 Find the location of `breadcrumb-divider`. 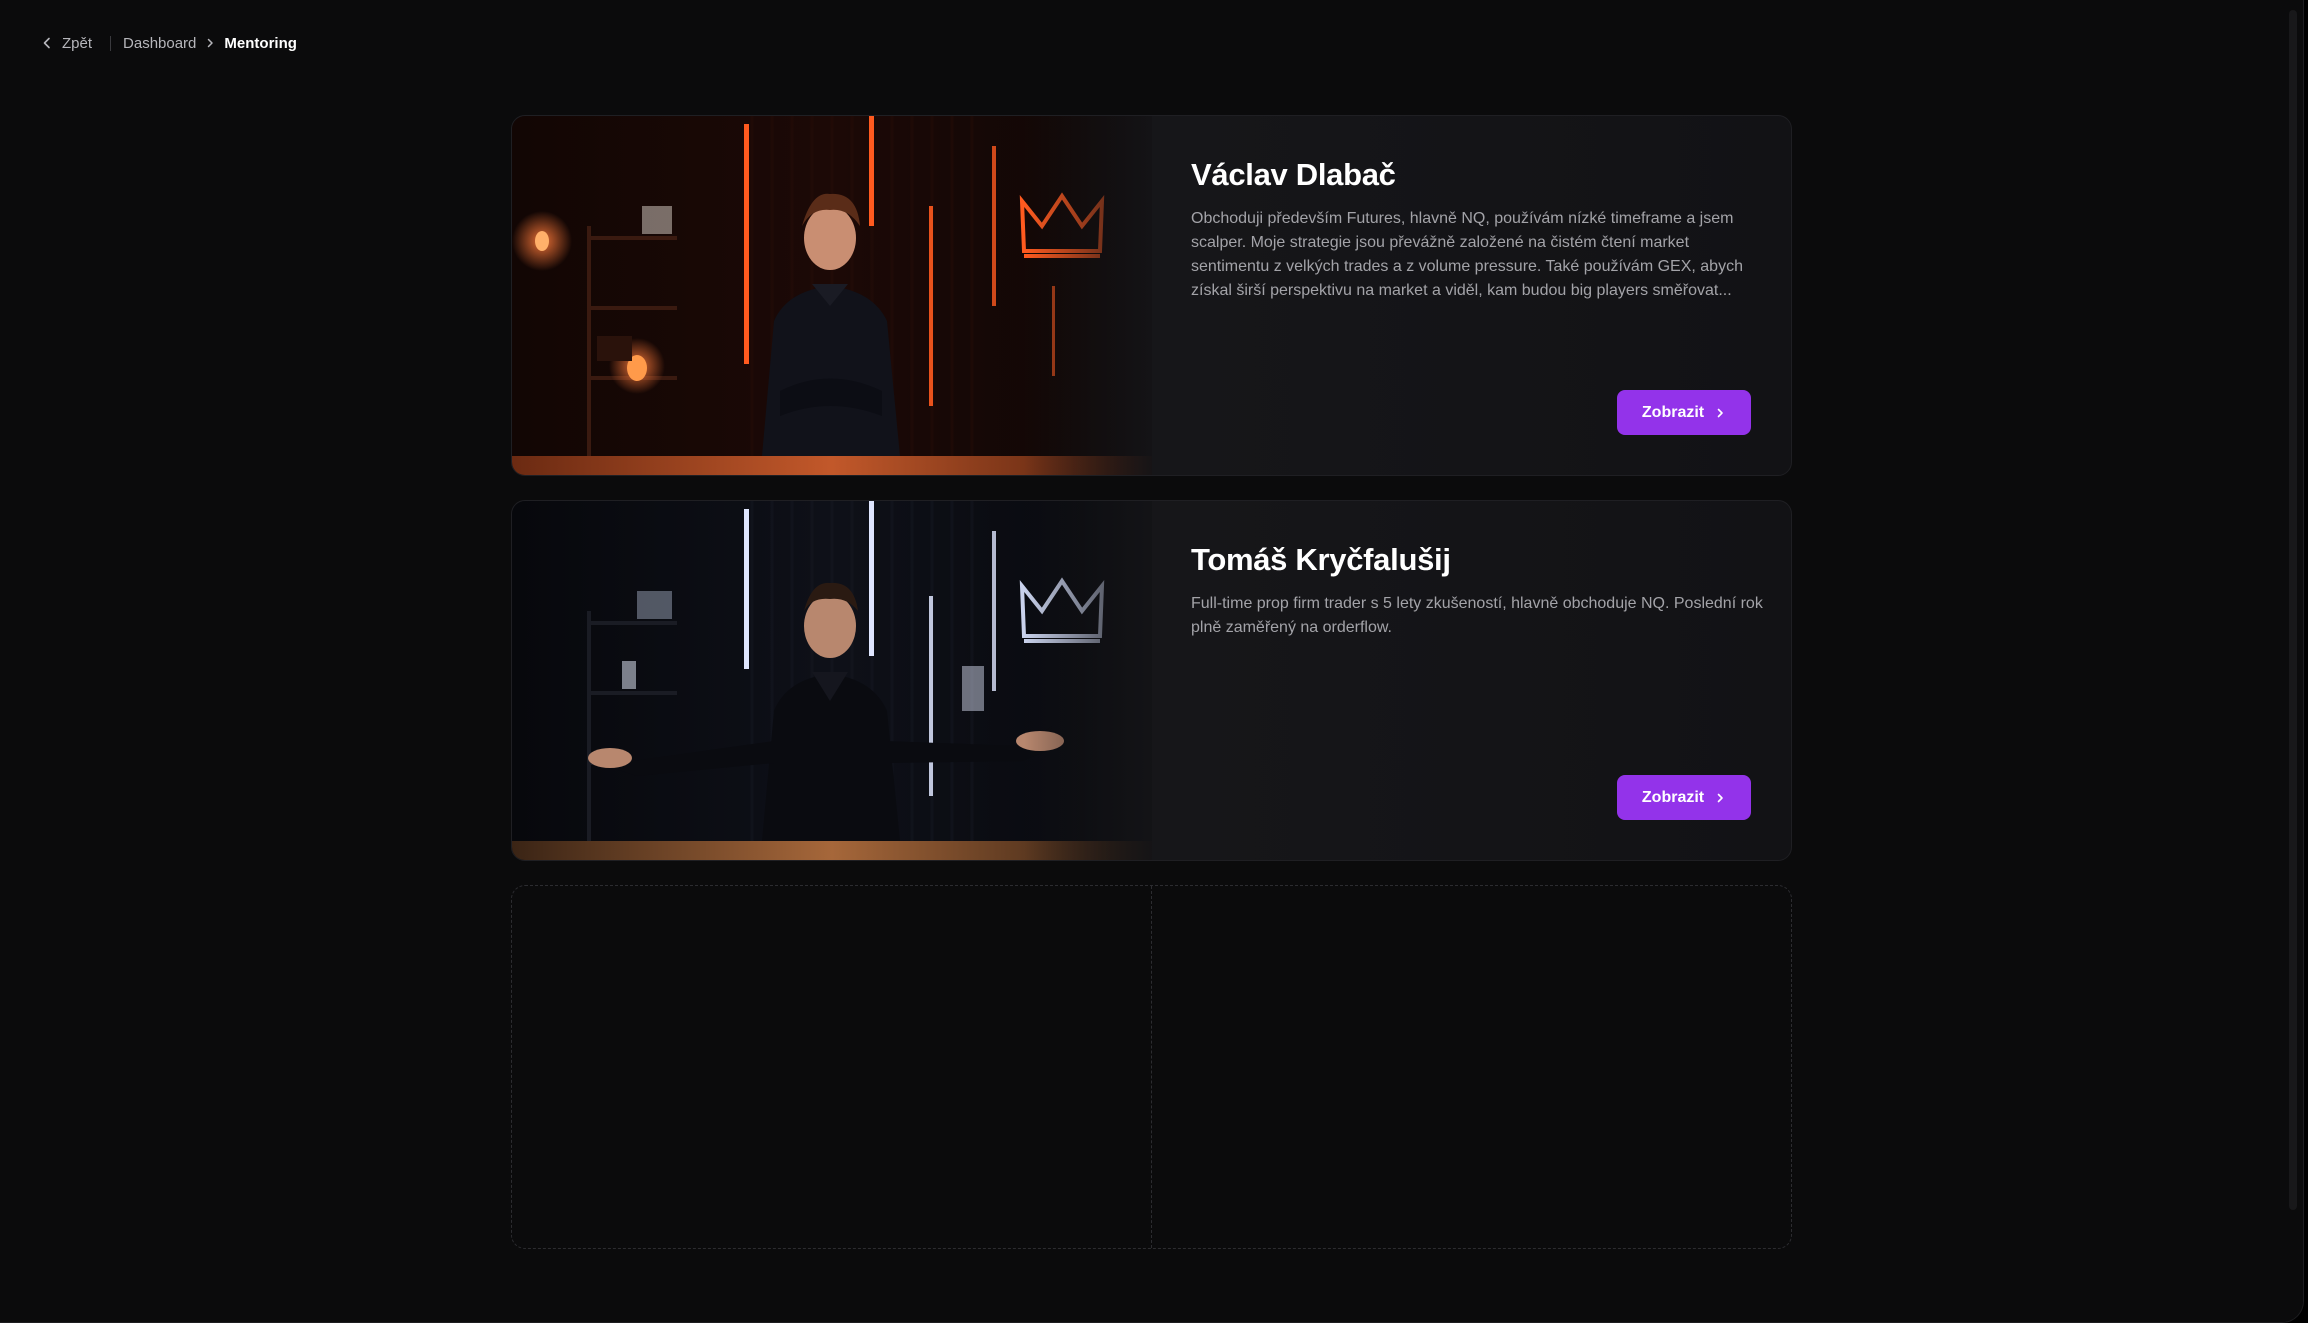

breadcrumb-divider is located at coordinates (111, 43).